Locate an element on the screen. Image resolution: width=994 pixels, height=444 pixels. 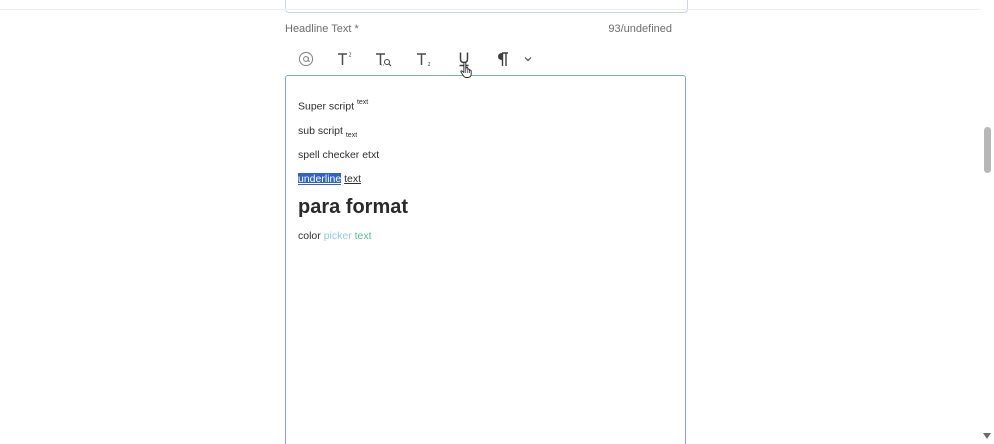
paragraph-format-button is located at coordinates (503, 59).